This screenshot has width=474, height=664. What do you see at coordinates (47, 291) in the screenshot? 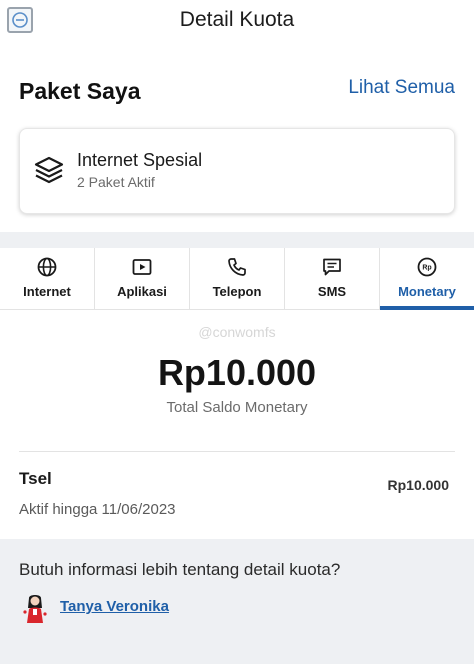
I see `tab-label: Internet` at bounding box center [47, 291].